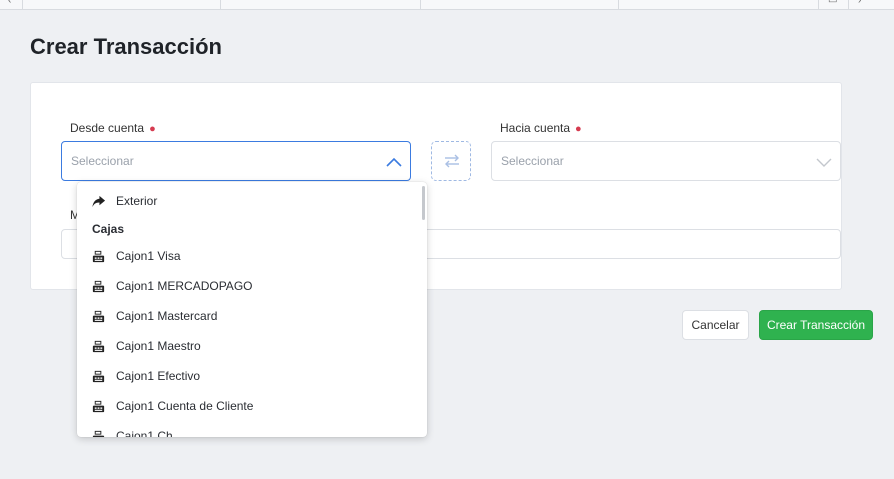  I want to click on create-transaction-button: Crear Transacción, so click(816, 325).